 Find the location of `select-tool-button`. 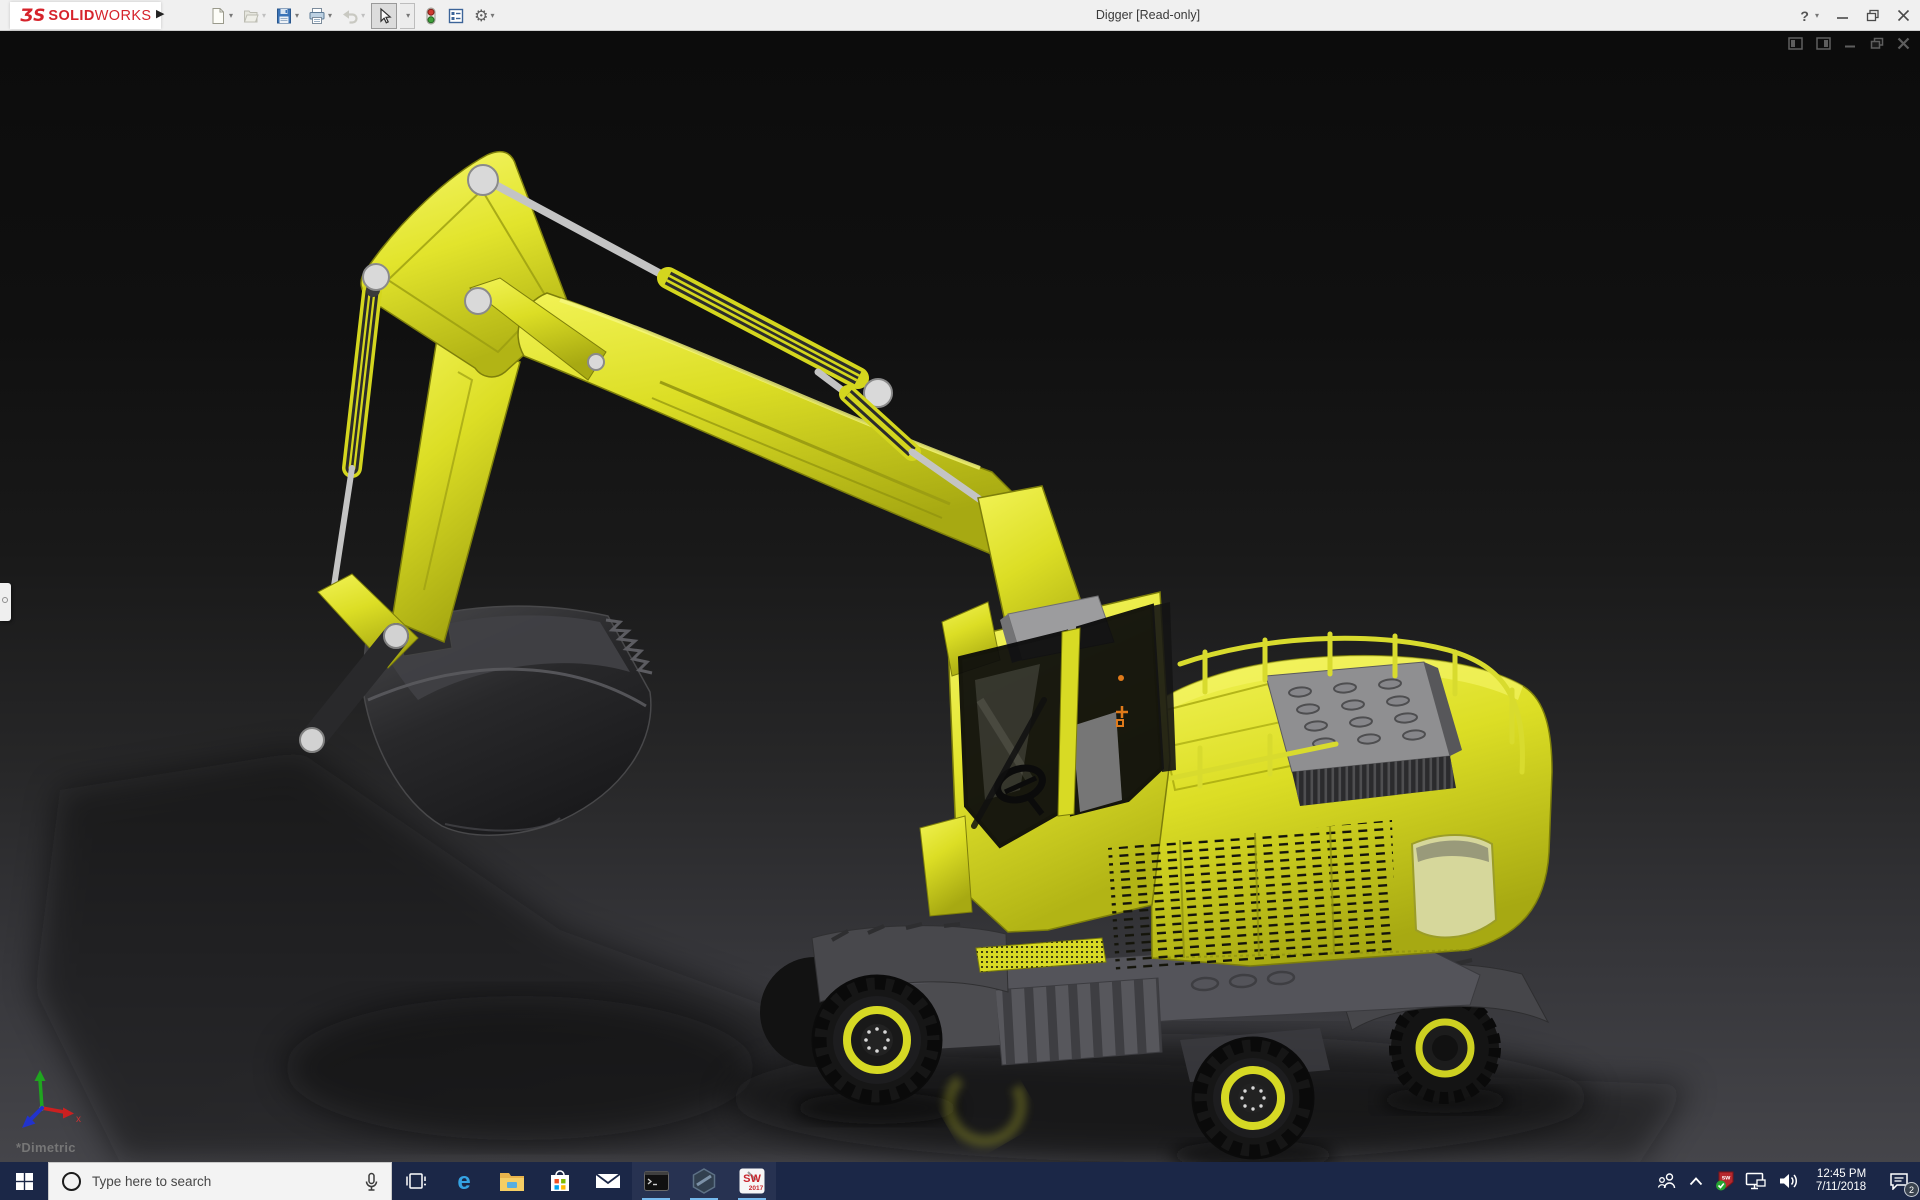

select-tool-button is located at coordinates (384, 15).